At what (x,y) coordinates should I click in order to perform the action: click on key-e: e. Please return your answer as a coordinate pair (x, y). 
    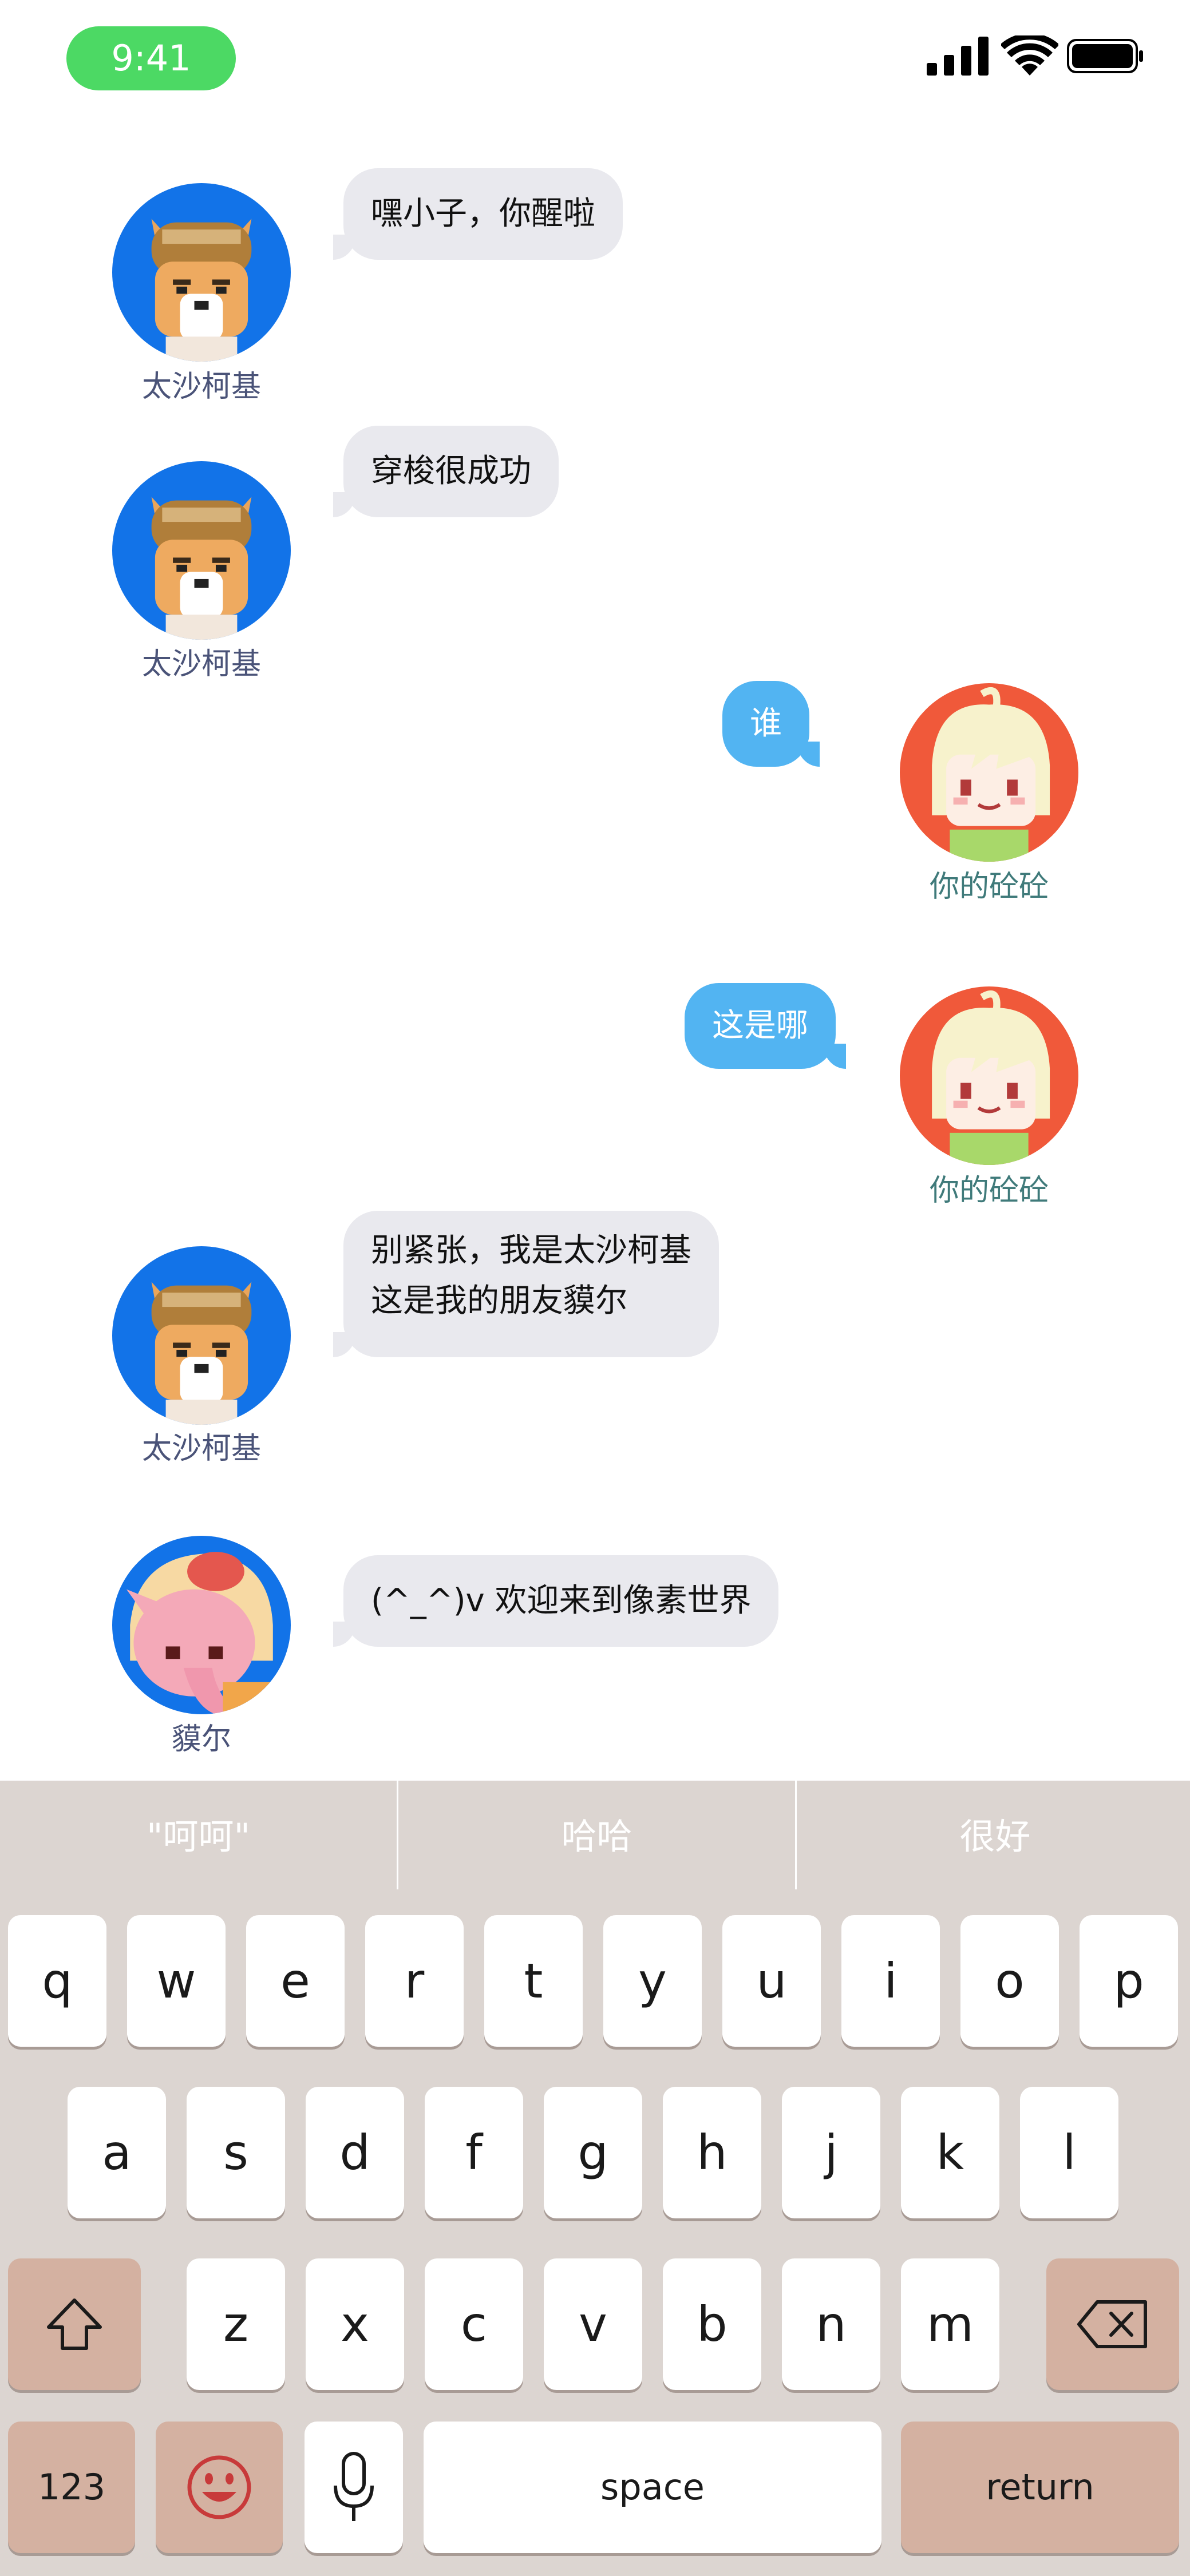
    Looking at the image, I should click on (295, 1981).